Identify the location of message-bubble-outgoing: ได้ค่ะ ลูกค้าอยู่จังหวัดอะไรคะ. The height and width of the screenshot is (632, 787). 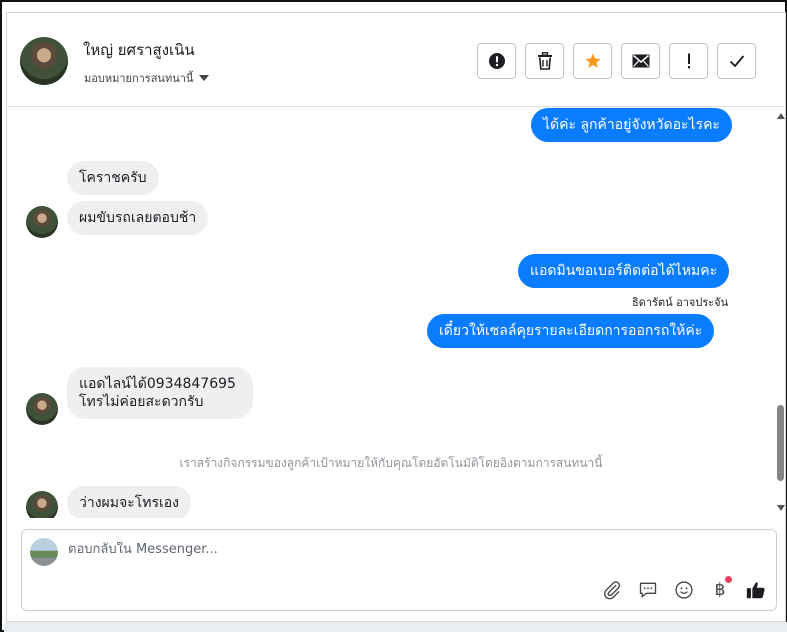
(631, 125).